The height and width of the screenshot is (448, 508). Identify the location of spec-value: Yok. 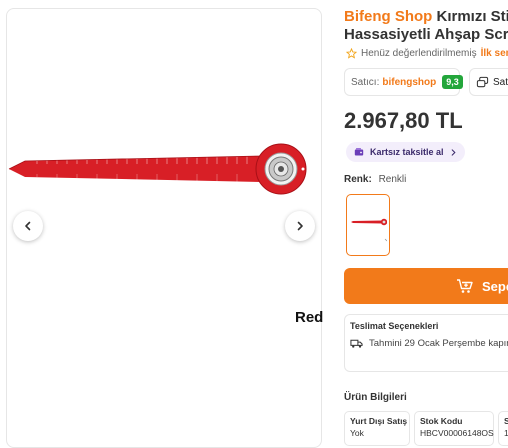
(357, 433).